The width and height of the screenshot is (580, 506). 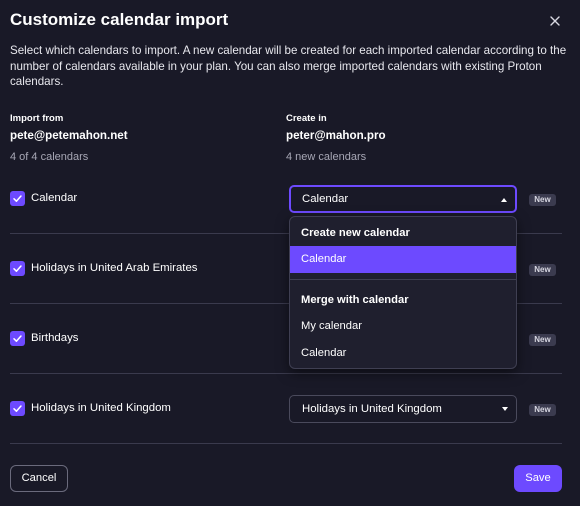 What do you see at coordinates (326, 157) in the screenshot?
I see `create-in-count: 4 new calendars` at bounding box center [326, 157].